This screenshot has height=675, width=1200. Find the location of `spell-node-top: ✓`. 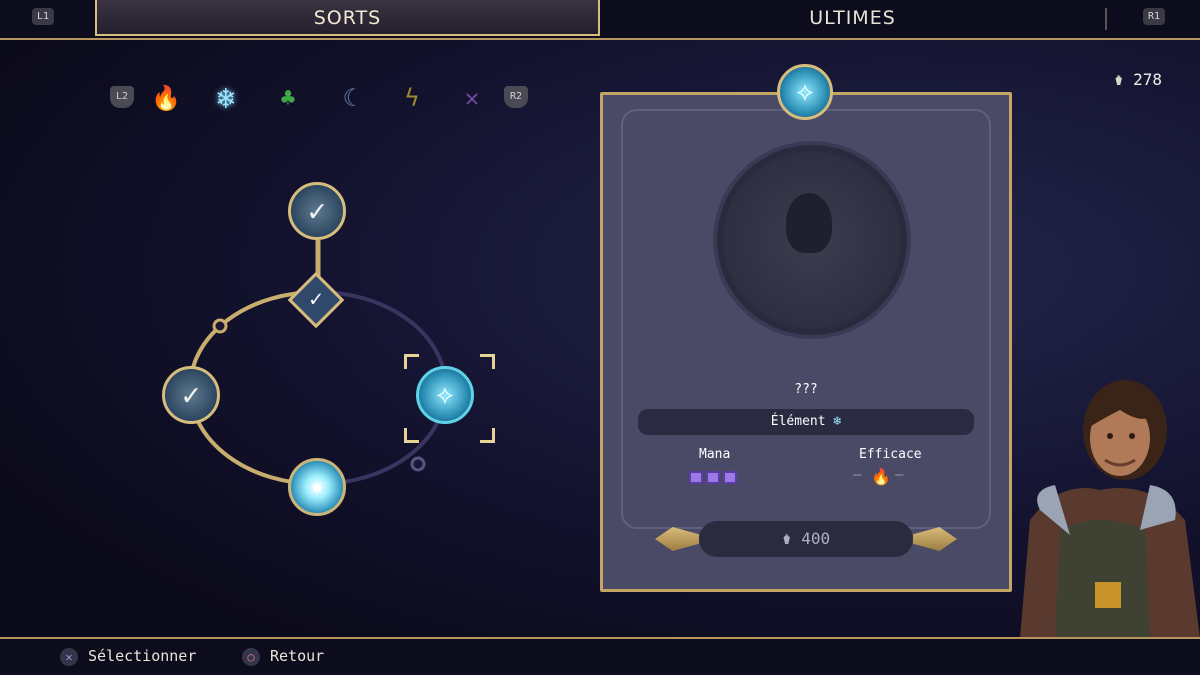

spell-node-top: ✓ is located at coordinates (317, 211).